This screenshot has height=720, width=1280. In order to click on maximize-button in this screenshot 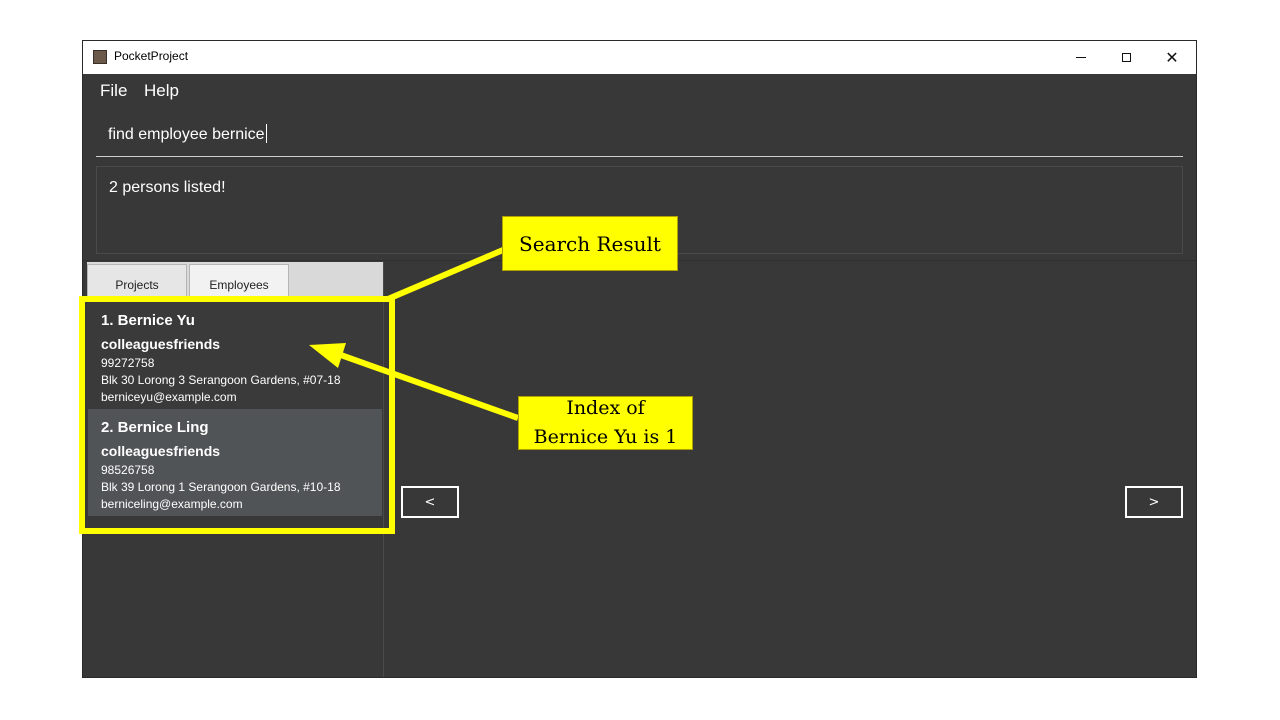, I will do `click(1126, 57)`.